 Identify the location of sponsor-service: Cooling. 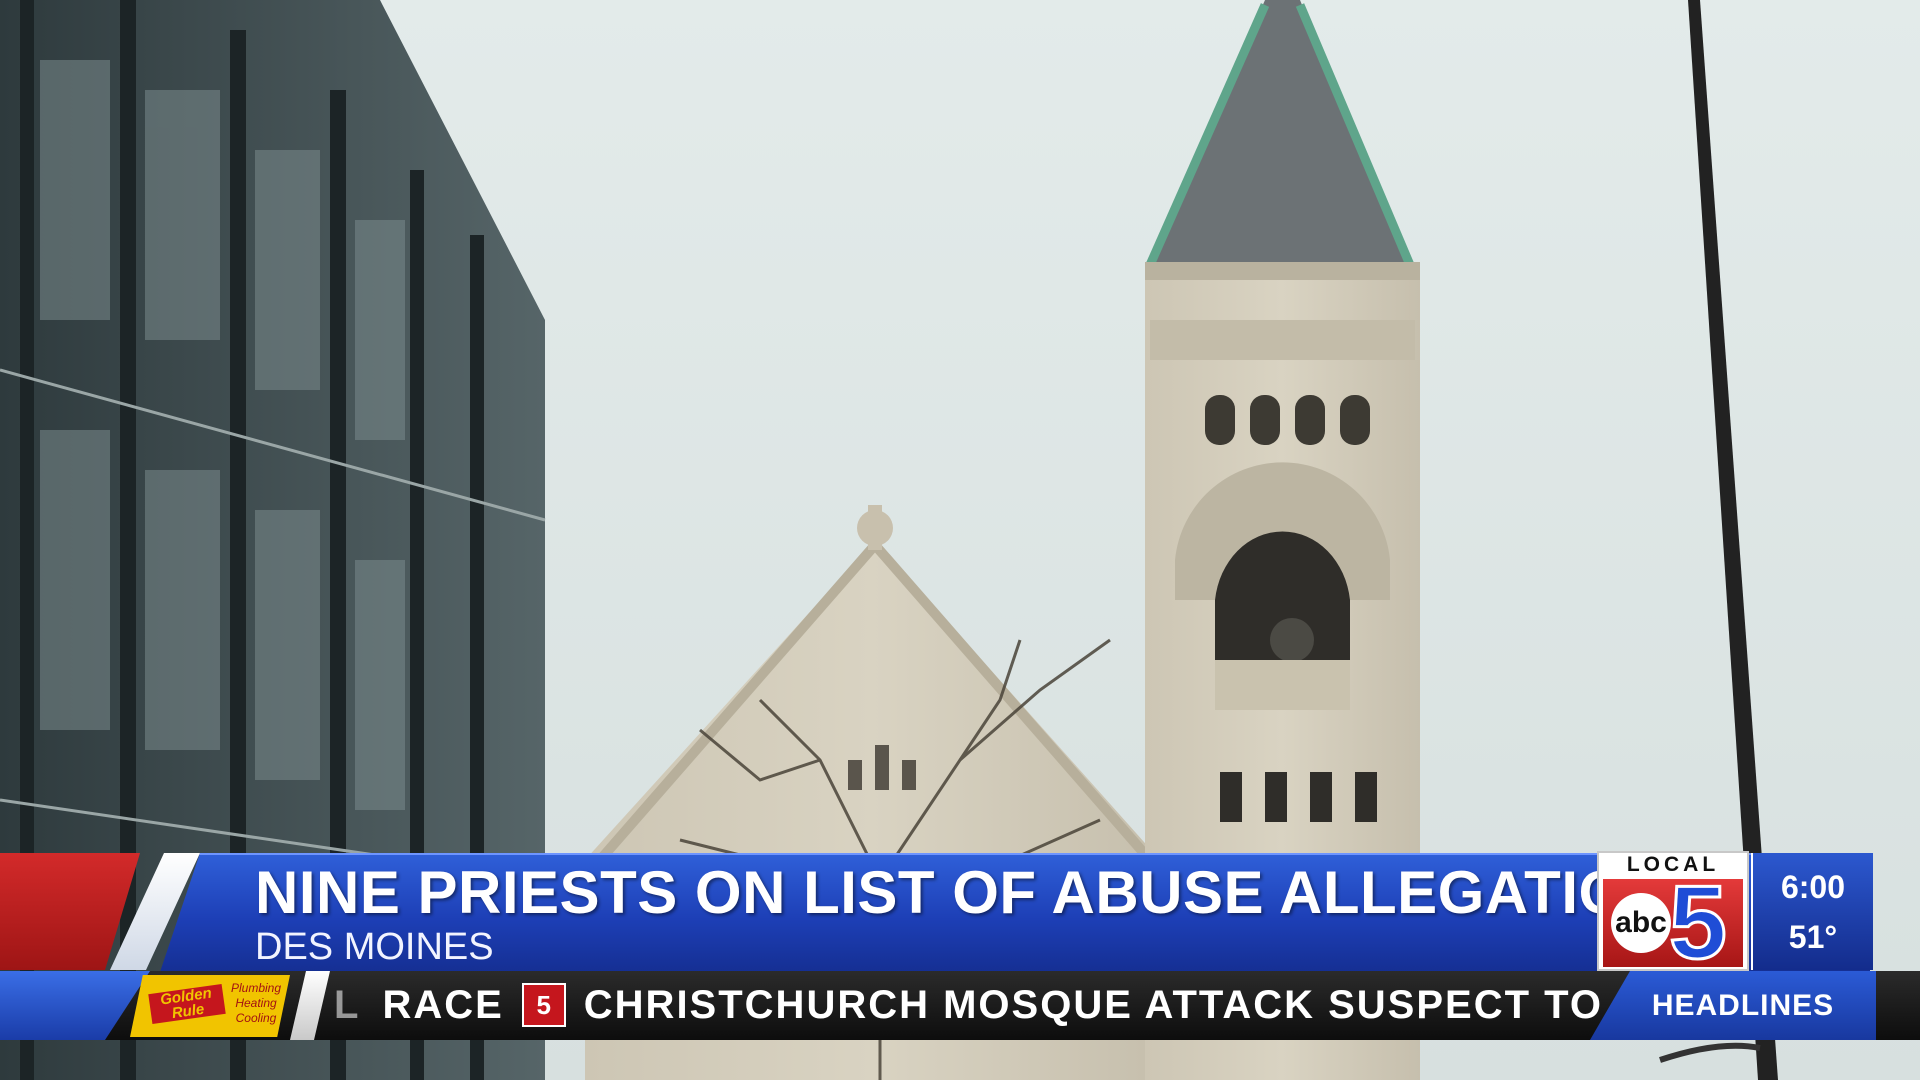
(256, 1018).